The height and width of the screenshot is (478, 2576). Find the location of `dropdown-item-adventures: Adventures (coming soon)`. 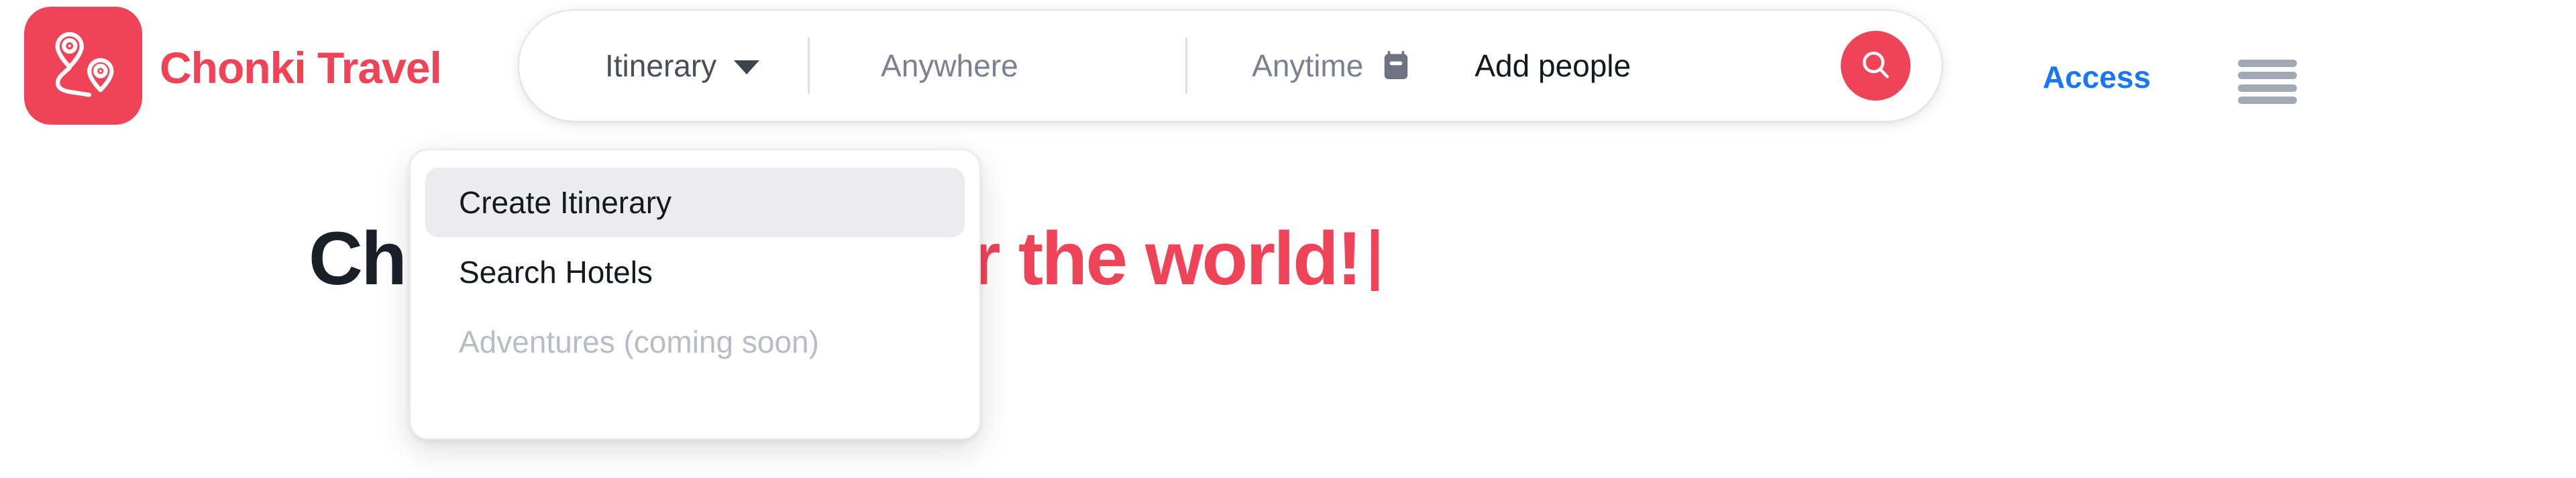

dropdown-item-adventures: Adventures (coming soon) is located at coordinates (695, 342).